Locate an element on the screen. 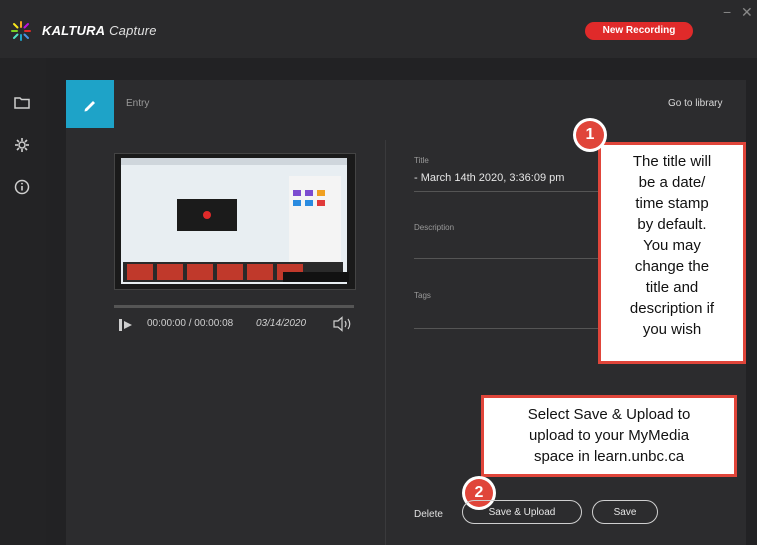 This screenshot has width=757, height=545. recording-thumbnail is located at coordinates (235, 221).